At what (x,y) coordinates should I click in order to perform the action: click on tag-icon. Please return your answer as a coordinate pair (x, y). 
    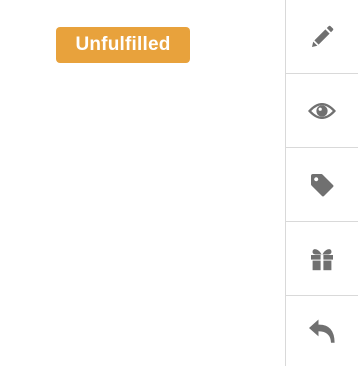
    Looking at the image, I should click on (322, 184).